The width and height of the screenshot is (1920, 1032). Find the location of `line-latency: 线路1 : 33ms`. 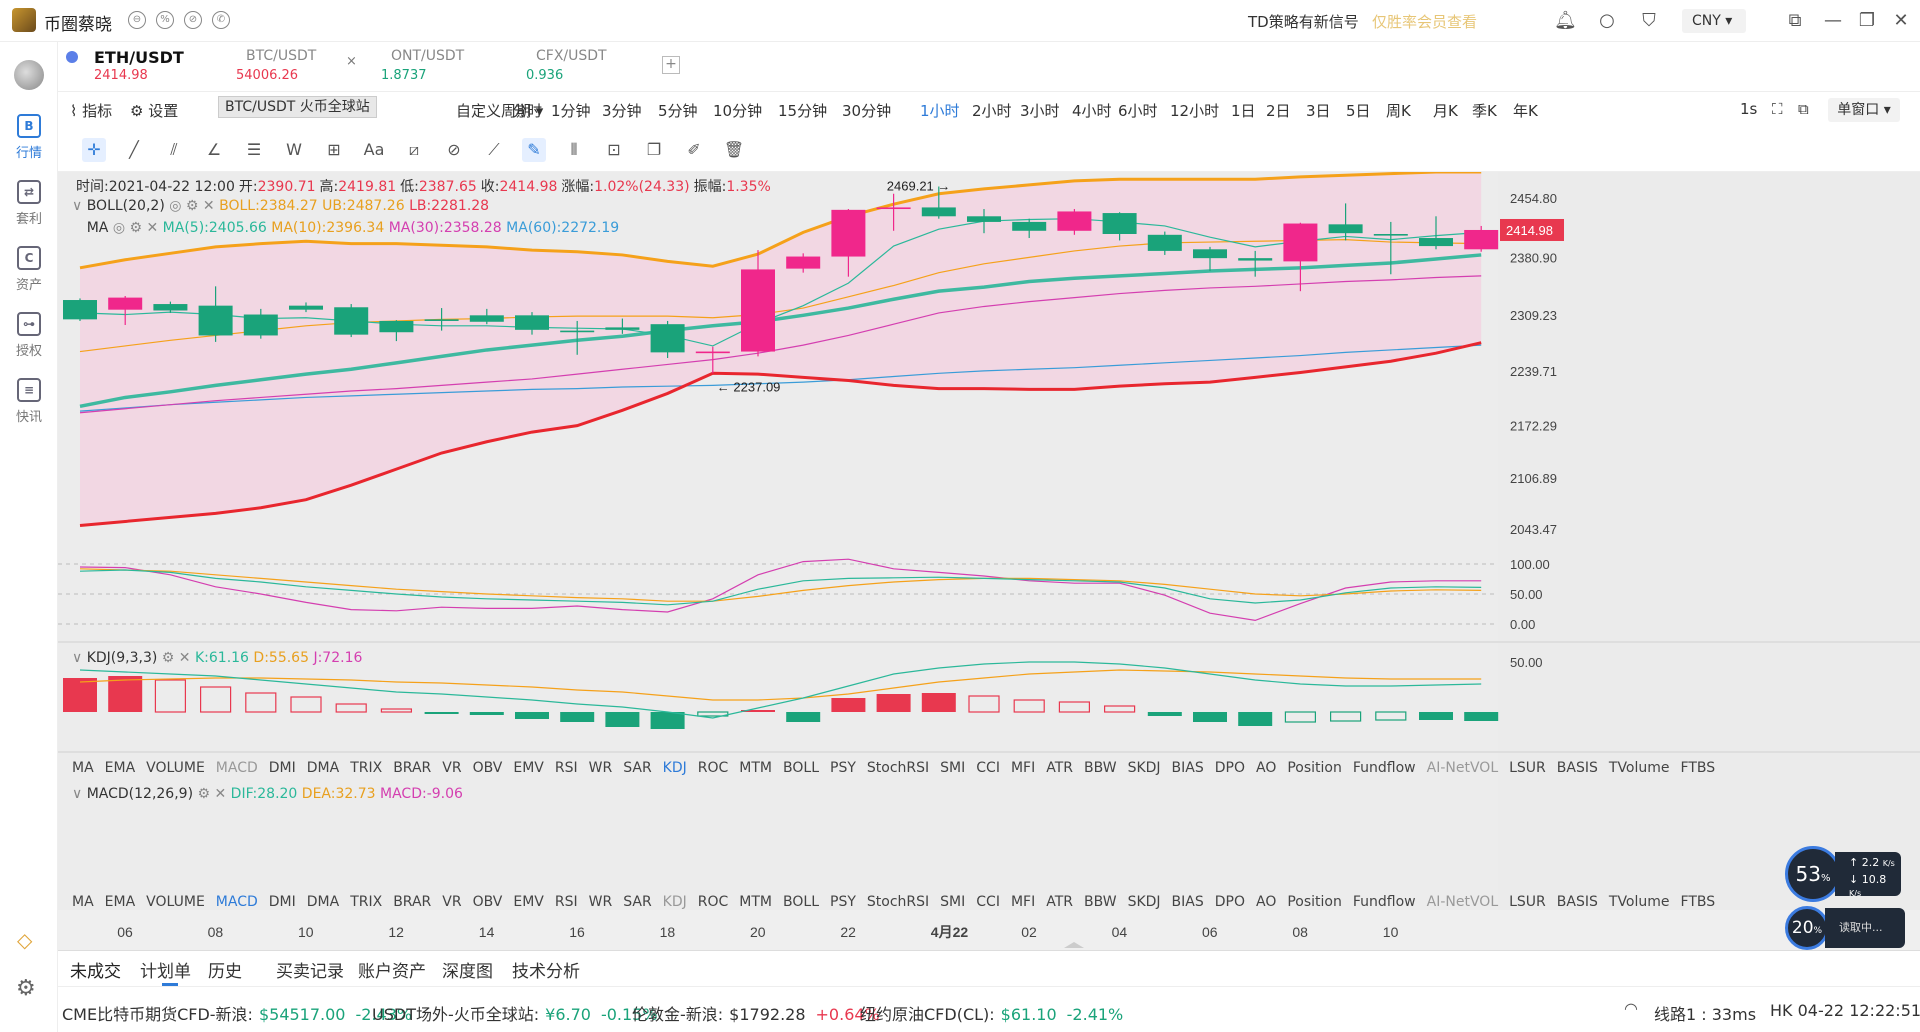

line-latency: 线路1 : 33ms is located at coordinates (1705, 1013).